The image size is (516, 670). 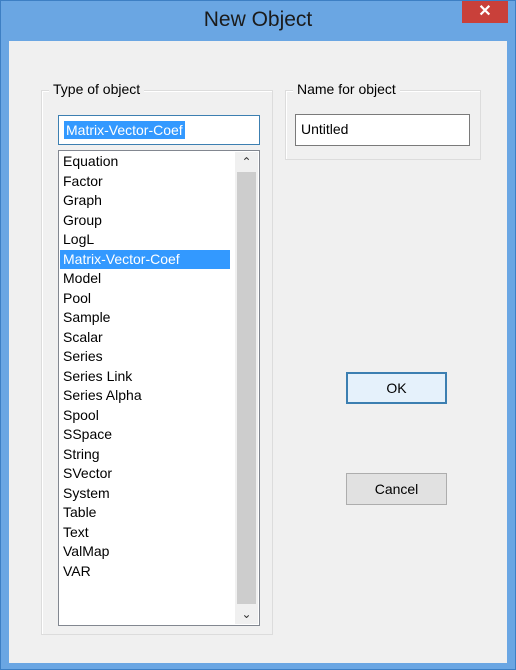 I want to click on type-input: Matrix-Vector-Coef, so click(x=159, y=130).